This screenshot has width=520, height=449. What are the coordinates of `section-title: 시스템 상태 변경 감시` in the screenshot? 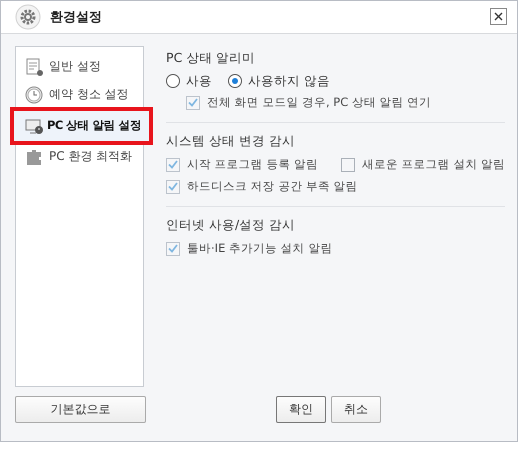 It's located at (231, 141).